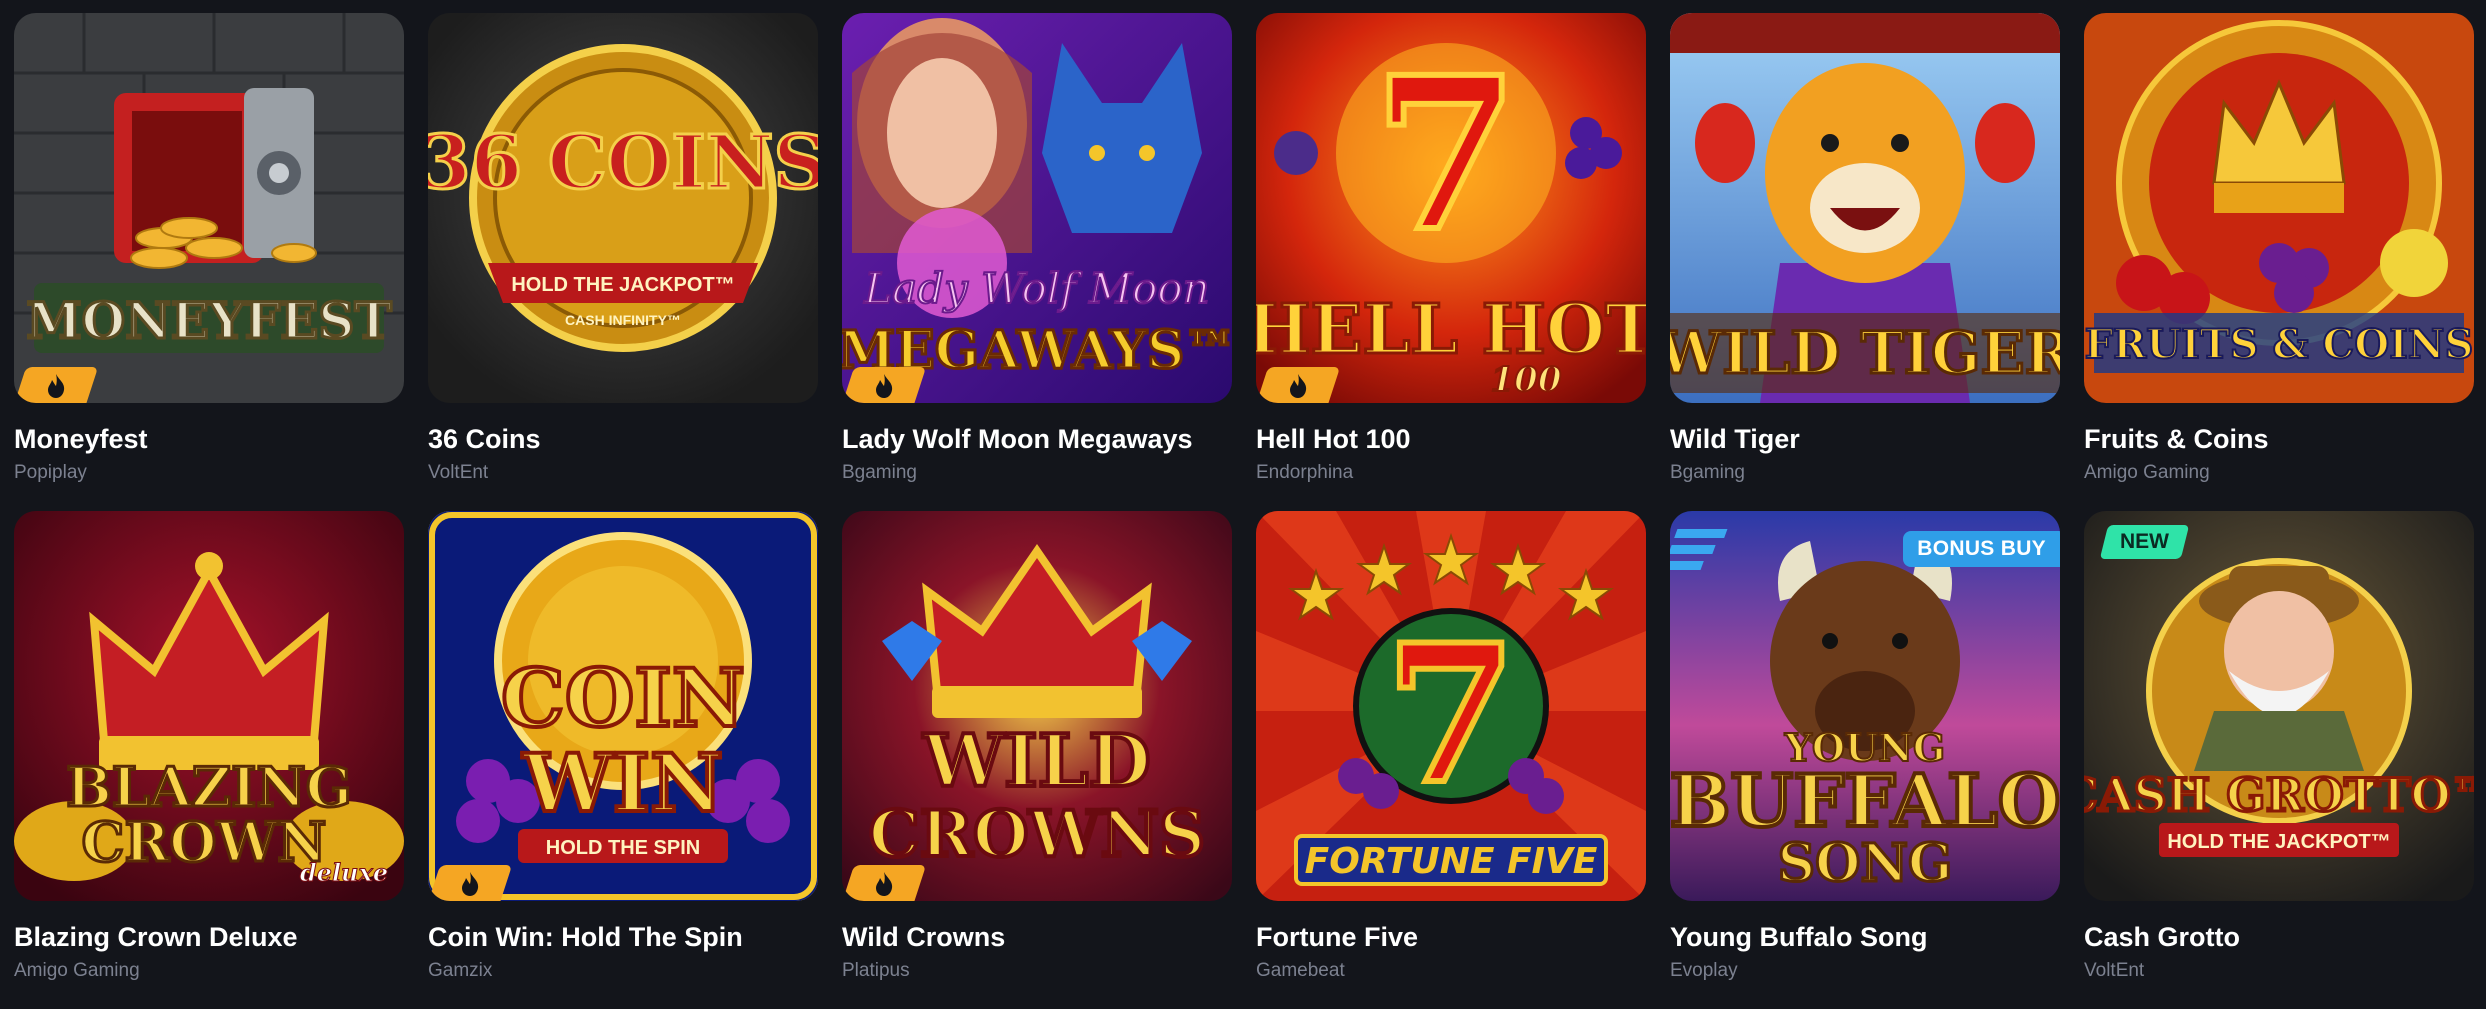 This screenshot has height=1009, width=2486. I want to click on game-provider: Evoplay, so click(1704, 970).